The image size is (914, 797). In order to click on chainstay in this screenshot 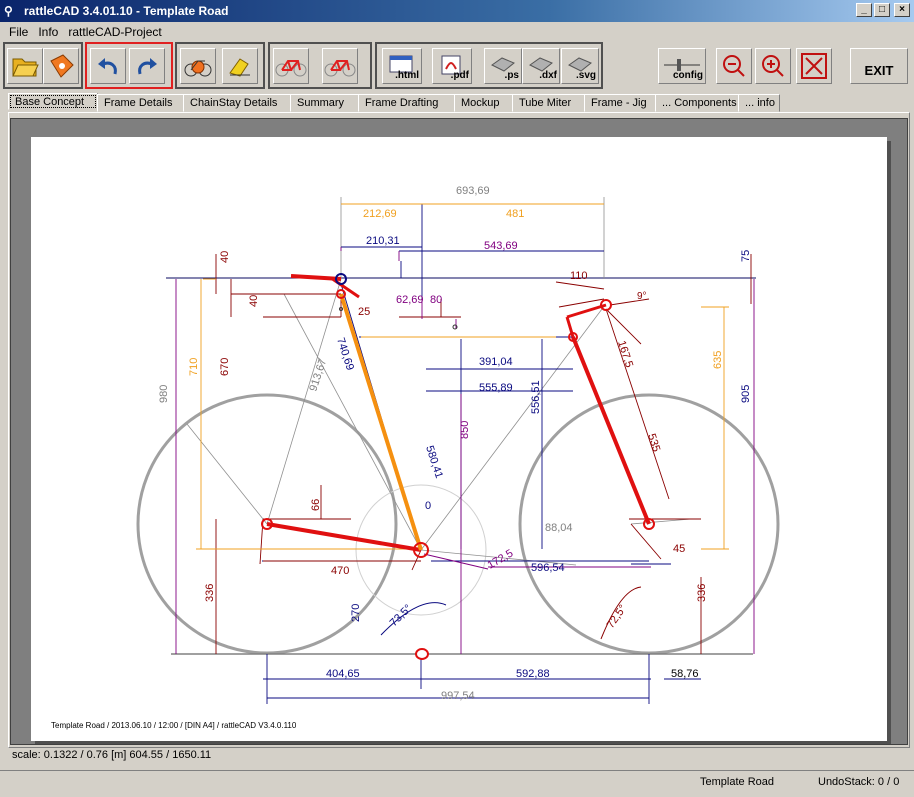, I will do `click(344, 537)`.